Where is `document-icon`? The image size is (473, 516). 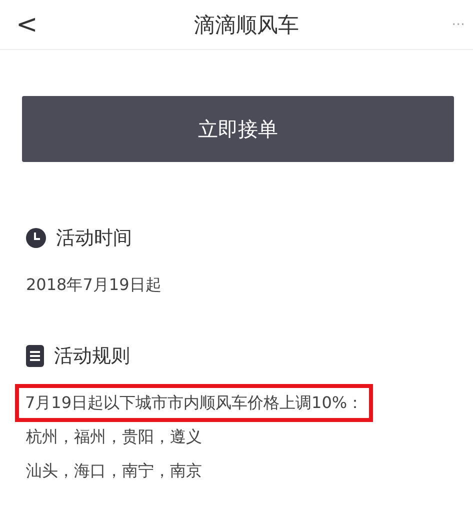 document-icon is located at coordinates (35, 356).